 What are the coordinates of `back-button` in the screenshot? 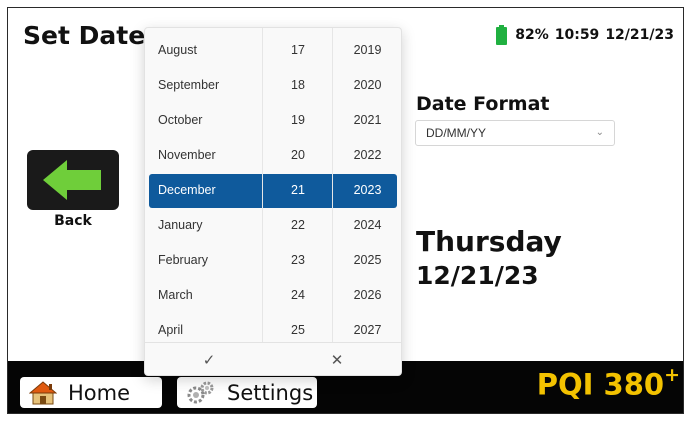 It's located at (73, 180).